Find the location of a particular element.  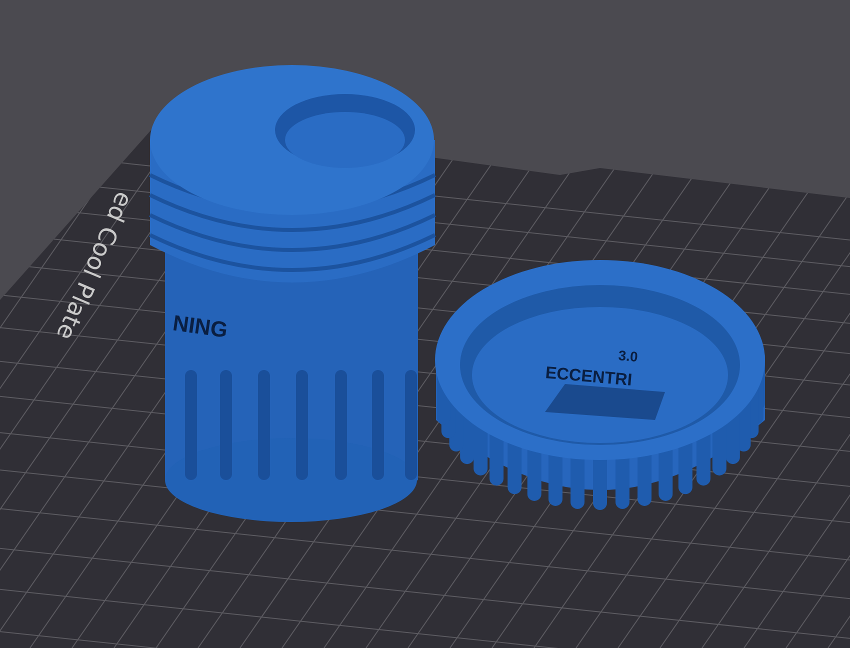

embossed-text: NING is located at coordinates (200, 326).